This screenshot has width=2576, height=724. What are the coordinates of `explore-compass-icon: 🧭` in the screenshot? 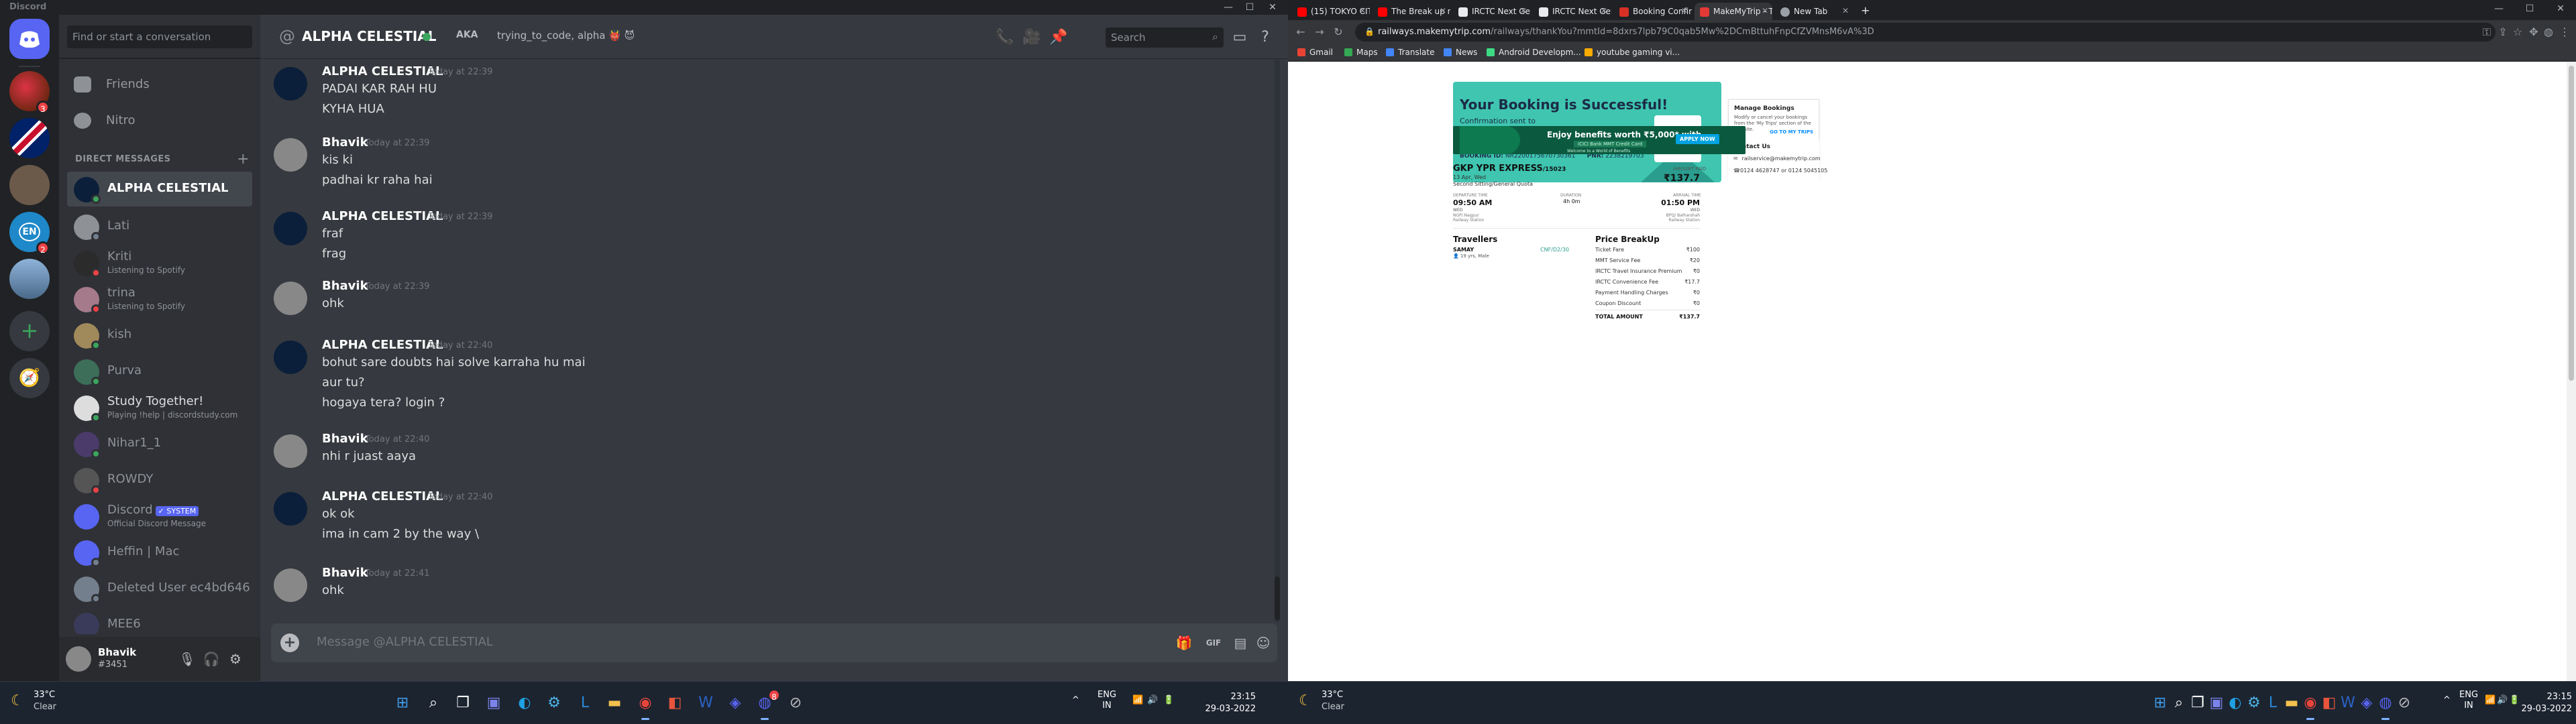 It's located at (29, 378).